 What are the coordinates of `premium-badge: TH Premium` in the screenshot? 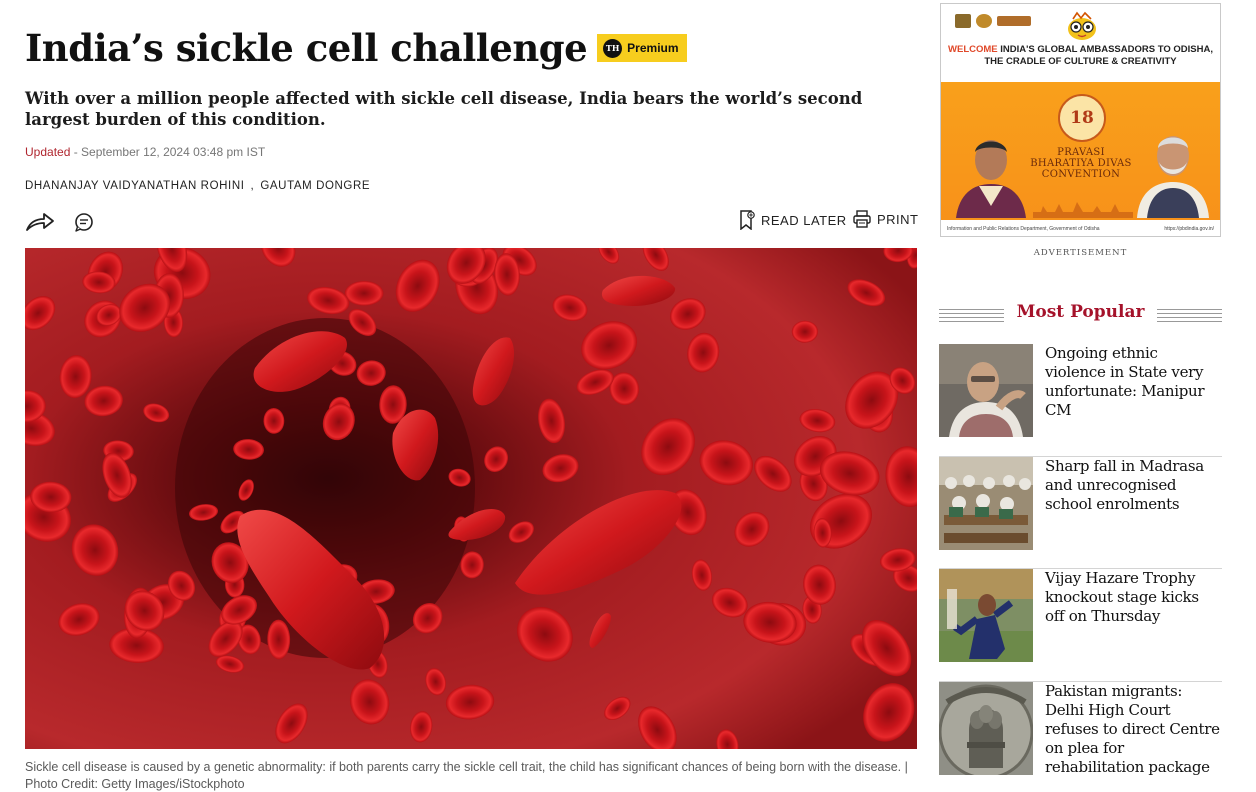 It's located at (642, 48).